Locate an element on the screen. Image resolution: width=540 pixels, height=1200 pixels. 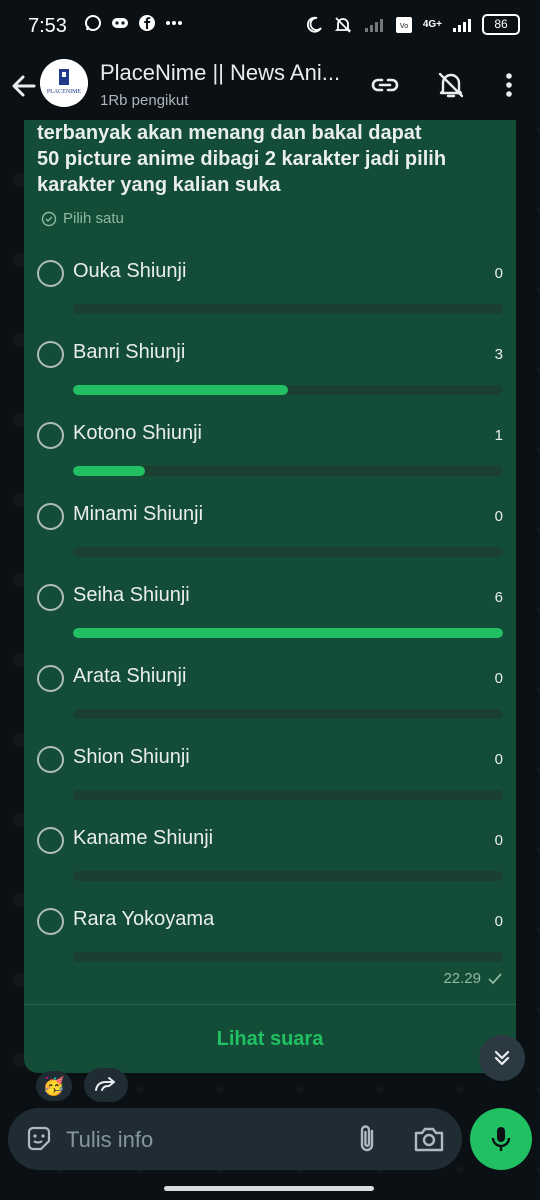
poll-option-label: Seiha Shiunji is located at coordinates (131, 595).